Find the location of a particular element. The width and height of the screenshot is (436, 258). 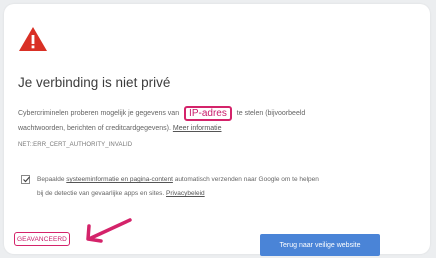

system-info-link: systeeminformatie en pagina-content is located at coordinates (119, 179).